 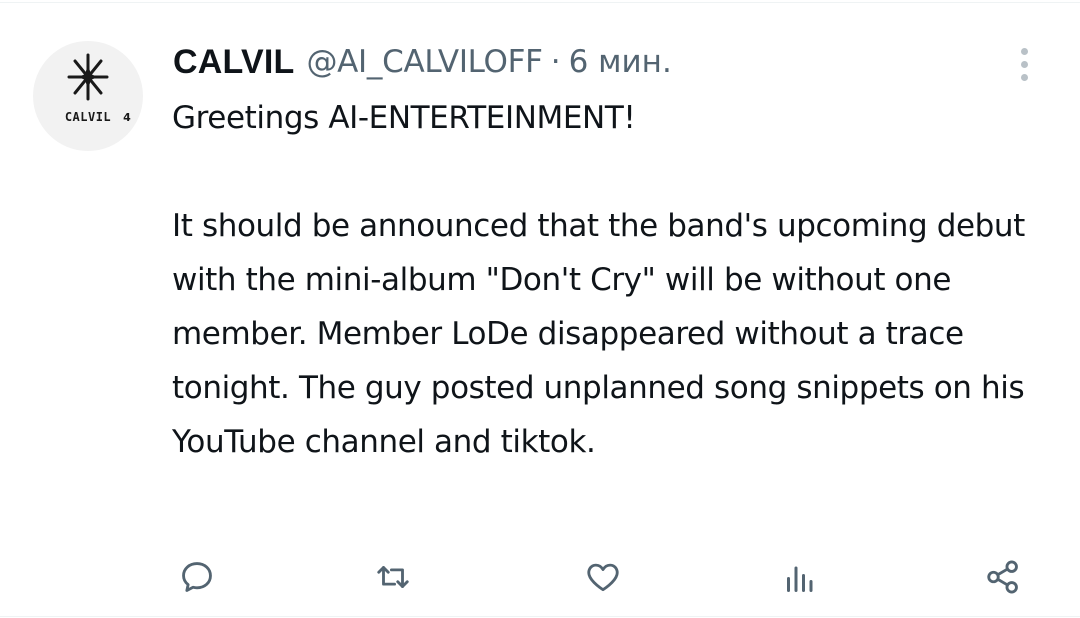 I want to click on like-button, so click(x=603, y=577).